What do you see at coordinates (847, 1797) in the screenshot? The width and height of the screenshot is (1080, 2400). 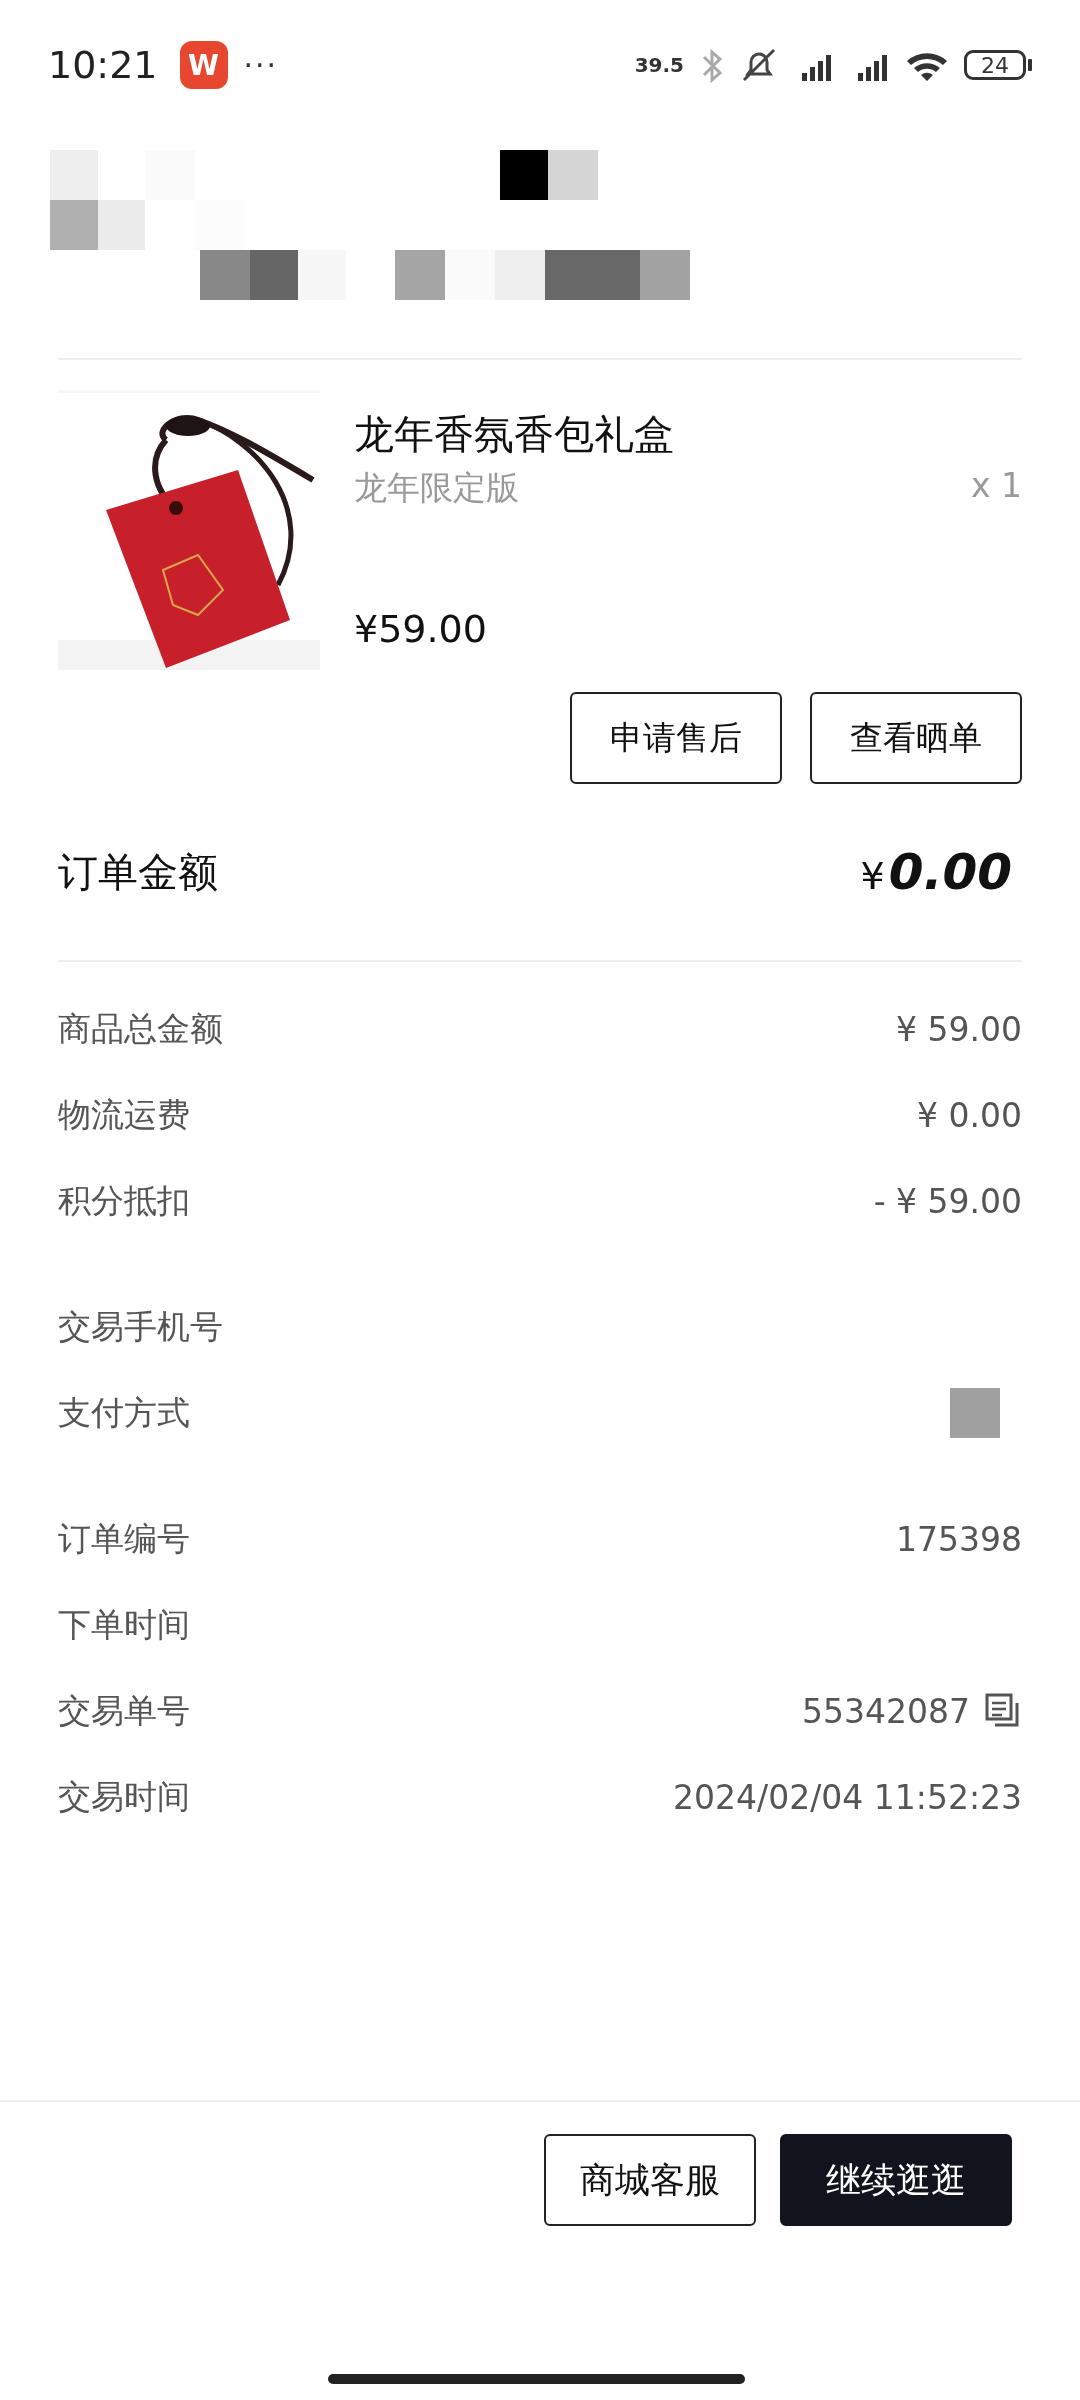 I see `detail-value: 2024/02/04 11:52:23` at bounding box center [847, 1797].